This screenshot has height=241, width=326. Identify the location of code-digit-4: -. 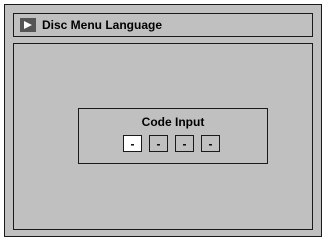
(210, 143).